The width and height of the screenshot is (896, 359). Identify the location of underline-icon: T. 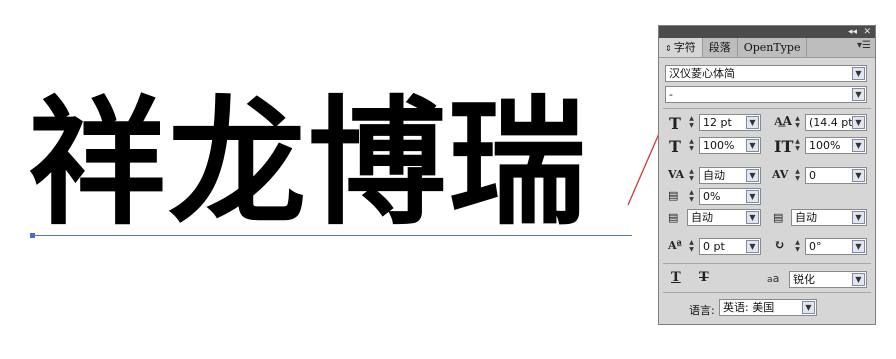
(676, 277).